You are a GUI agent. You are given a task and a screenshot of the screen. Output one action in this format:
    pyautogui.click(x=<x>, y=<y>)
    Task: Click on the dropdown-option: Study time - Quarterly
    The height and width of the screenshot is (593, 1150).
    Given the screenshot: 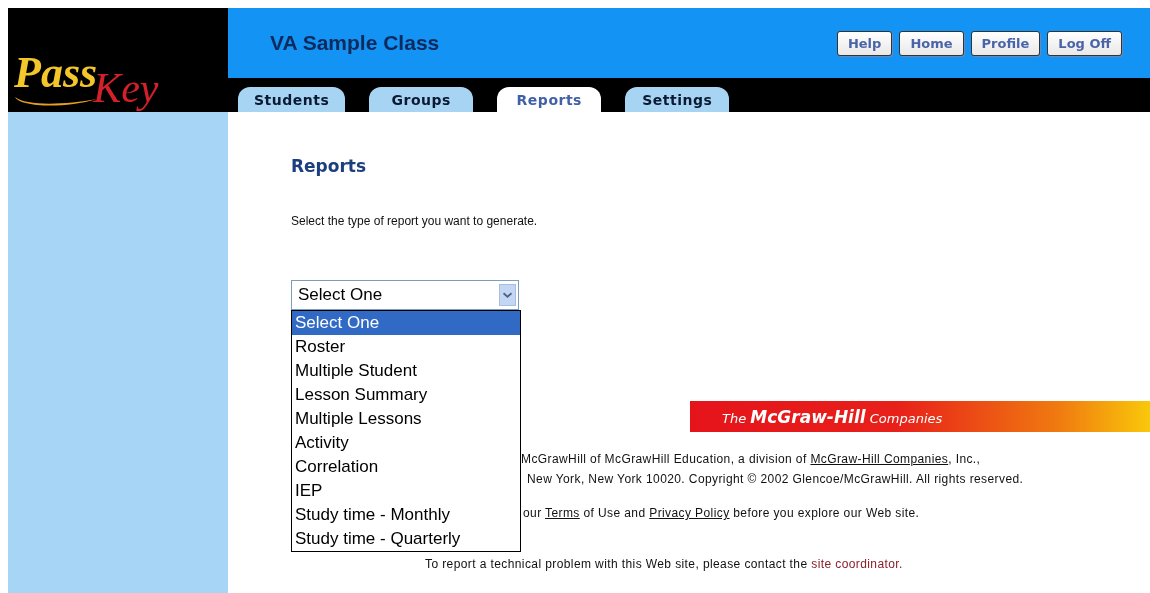 What is the action you would take?
    pyautogui.click(x=406, y=539)
    